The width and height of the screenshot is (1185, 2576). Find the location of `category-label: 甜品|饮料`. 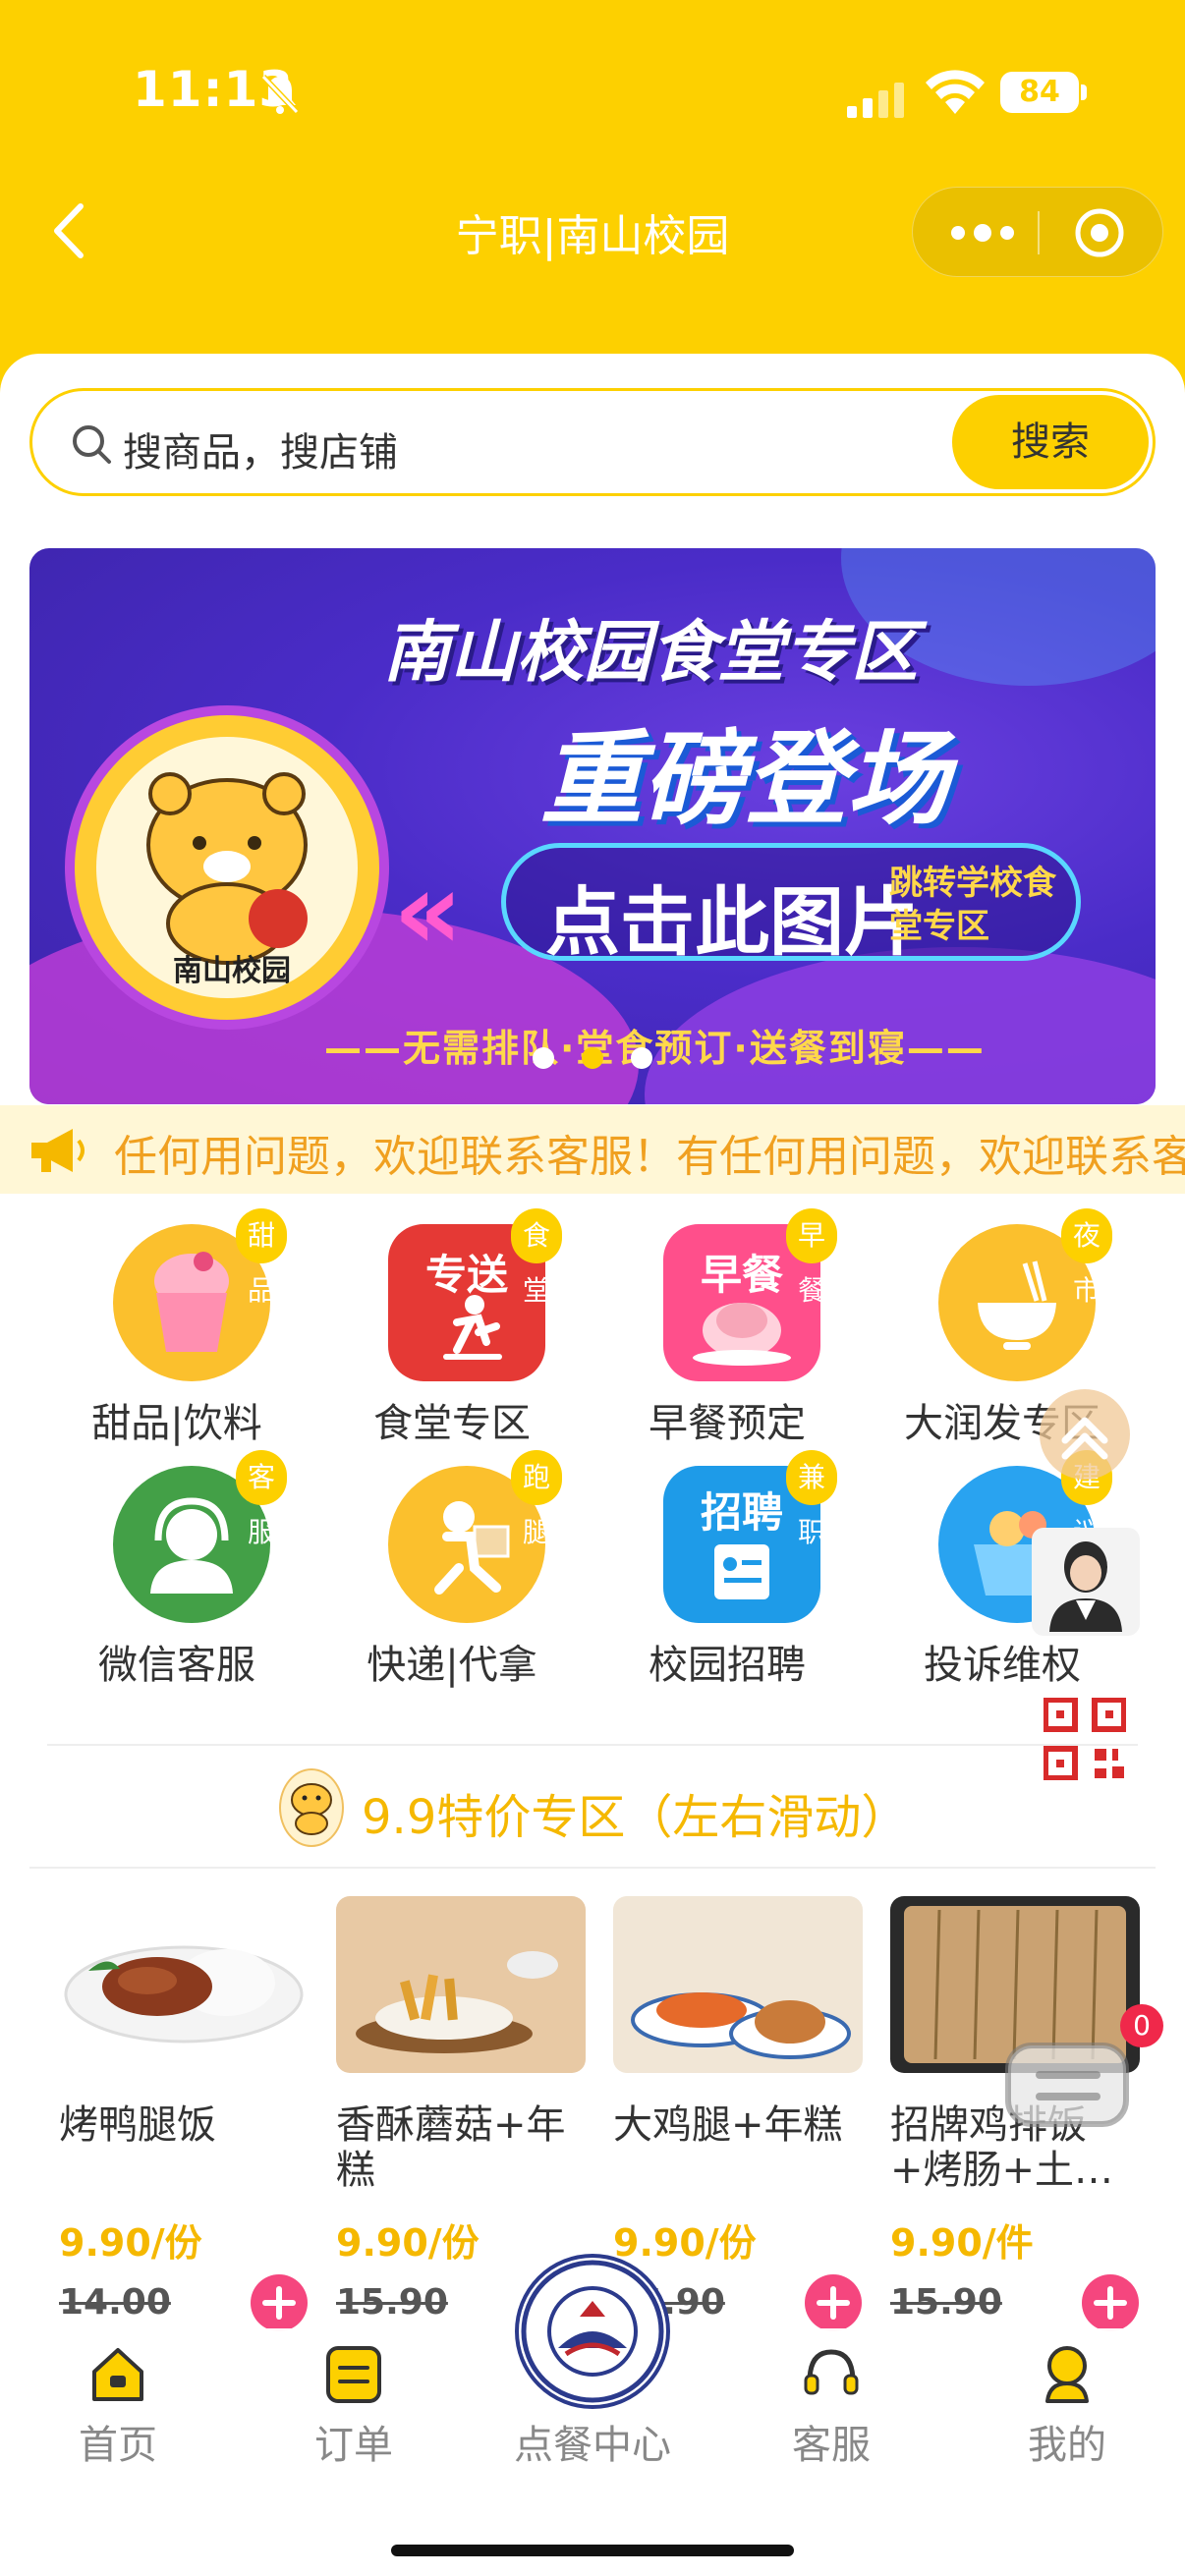

category-label: 甜品|饮料 is located at coordinates (177, 1423).